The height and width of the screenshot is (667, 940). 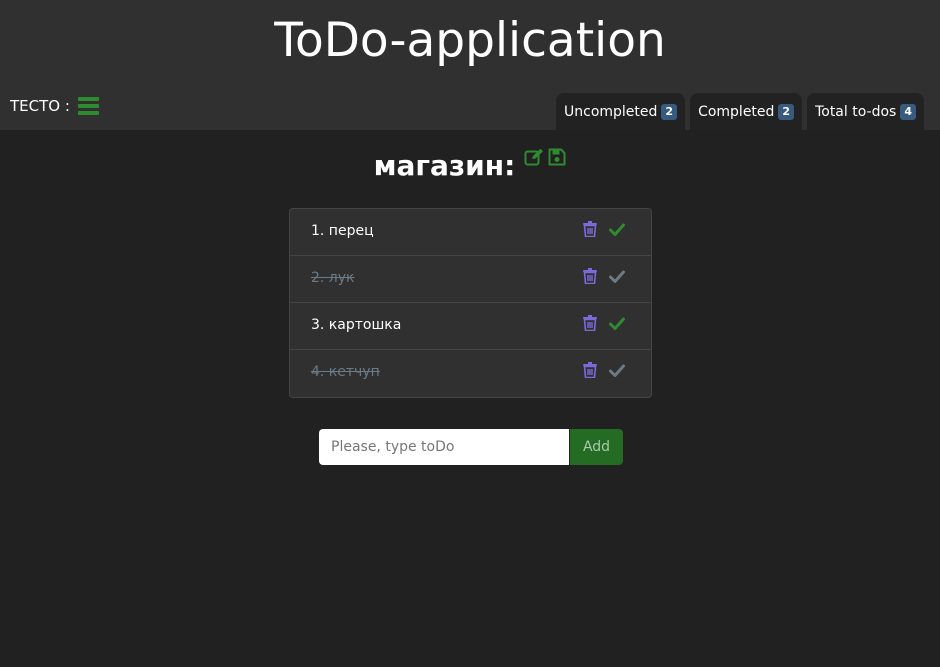 What do you see at coordinates (345, 372) in the screenshot?
I see `todo-text: 4. кетчуп` at bounding box center [345, 372].